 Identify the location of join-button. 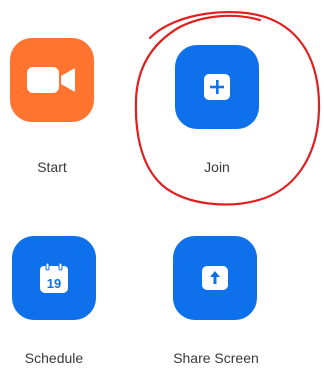
(217, 87).